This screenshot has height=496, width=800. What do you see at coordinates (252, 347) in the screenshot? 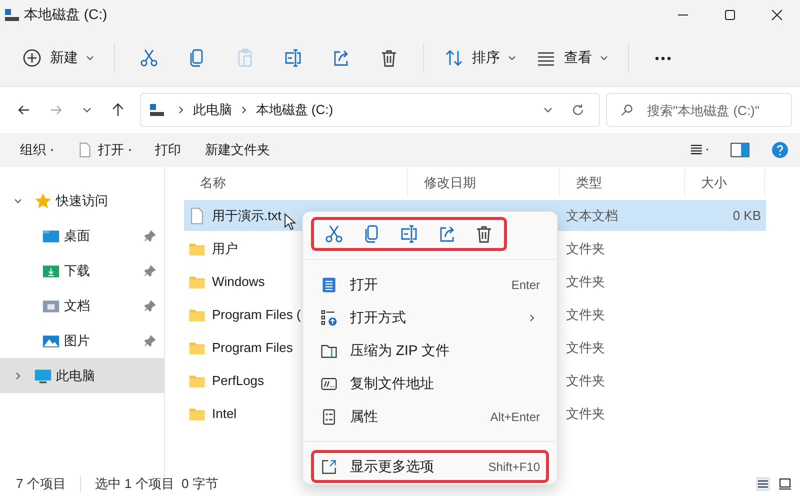
I see `file-name: Program Files` at bounding box center [252, 347].